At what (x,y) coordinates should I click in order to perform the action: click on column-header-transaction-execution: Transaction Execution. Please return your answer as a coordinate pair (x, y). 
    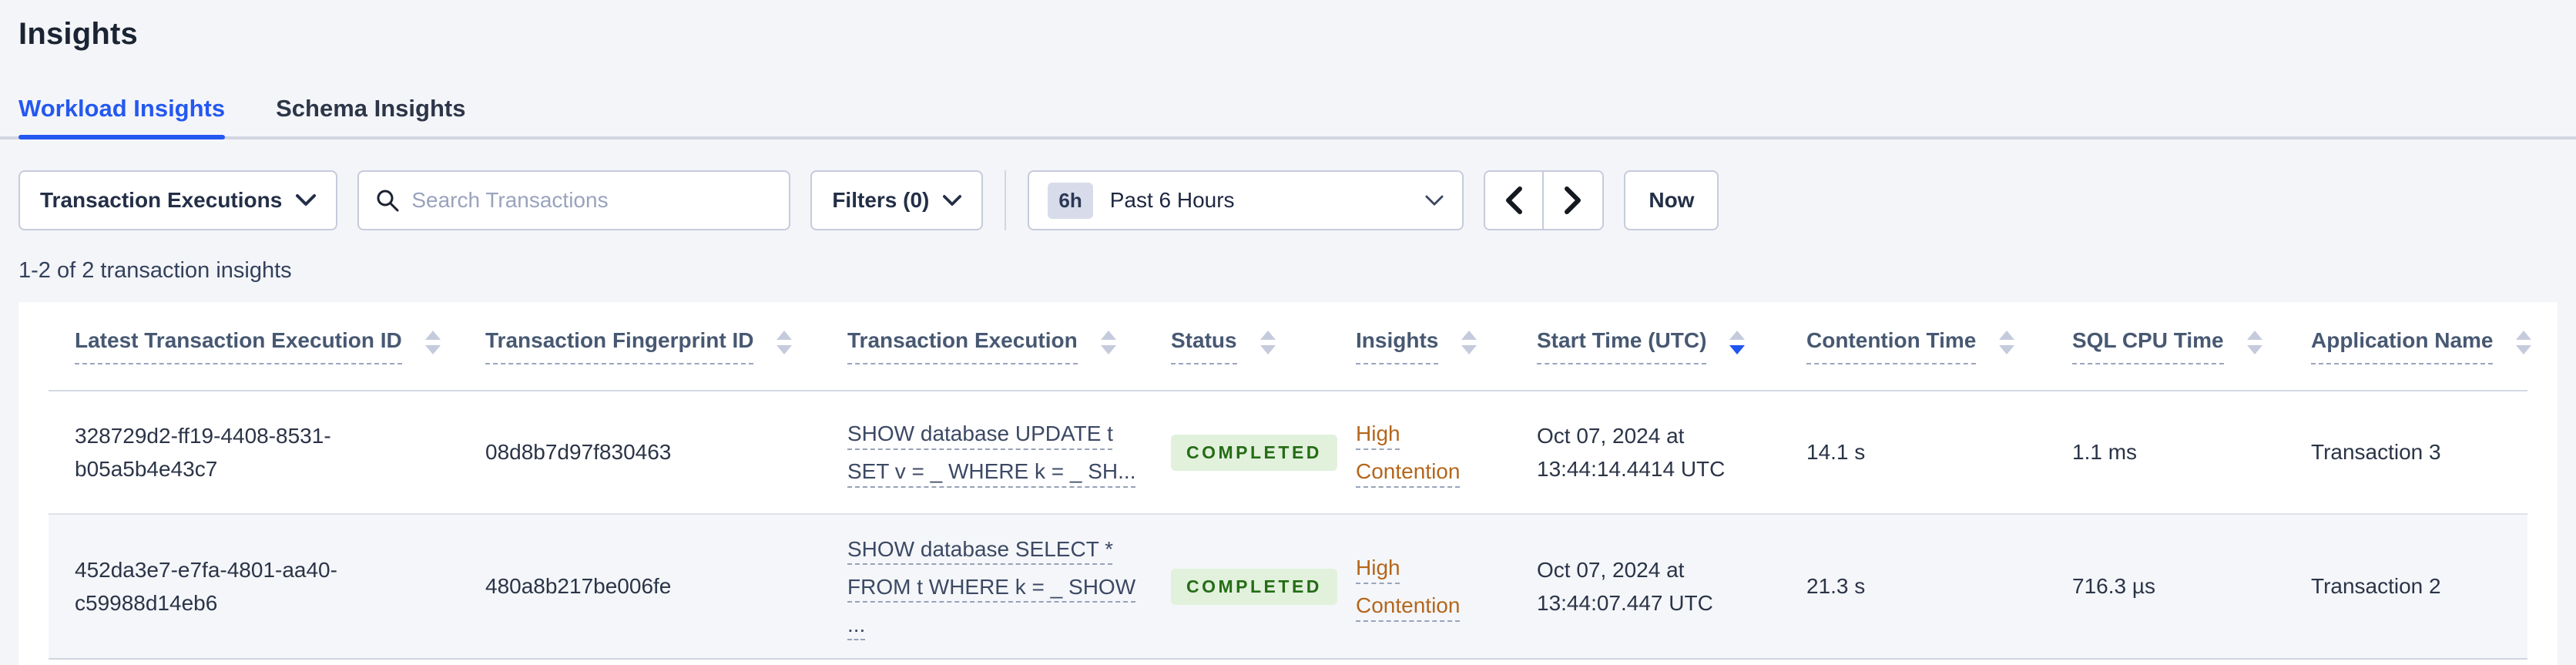
    Looking at the image, I should click on (983, 346).